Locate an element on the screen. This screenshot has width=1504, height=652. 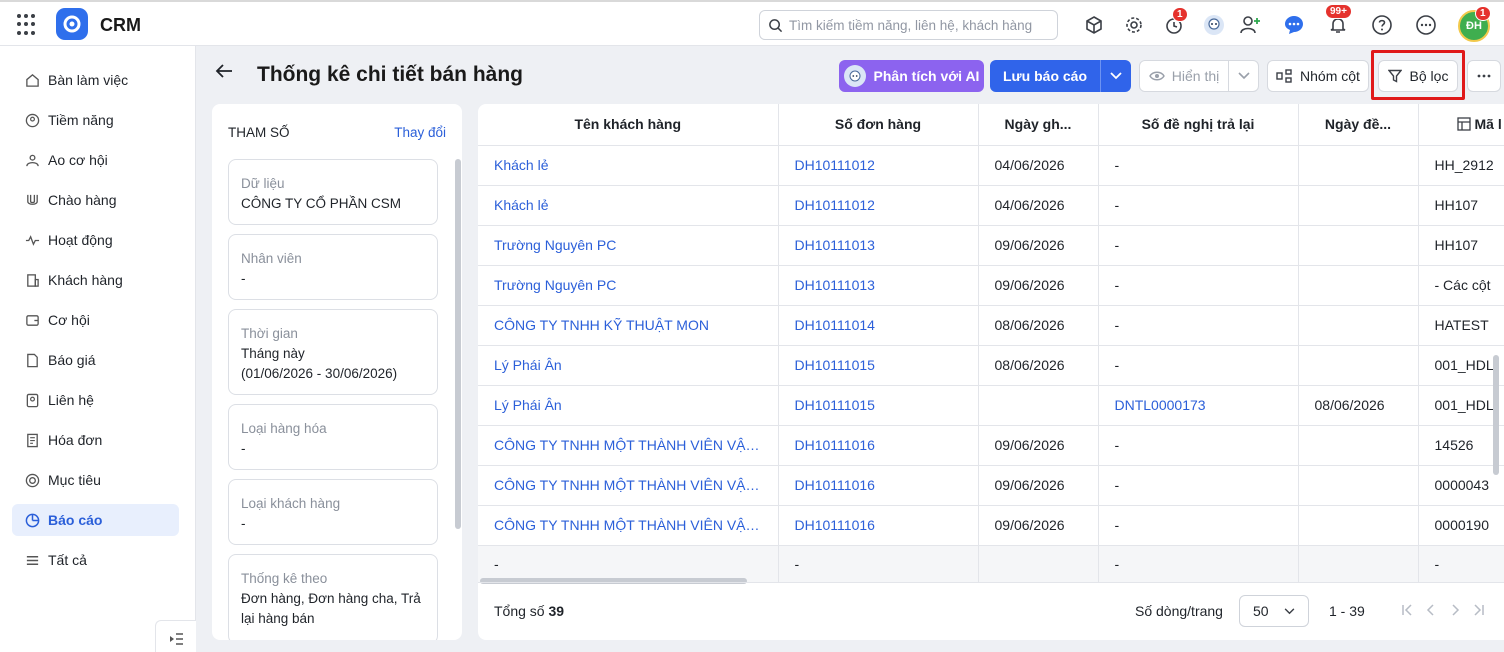
save-report-button: Lưu báo cáo is located at coordinates (1045, 76).